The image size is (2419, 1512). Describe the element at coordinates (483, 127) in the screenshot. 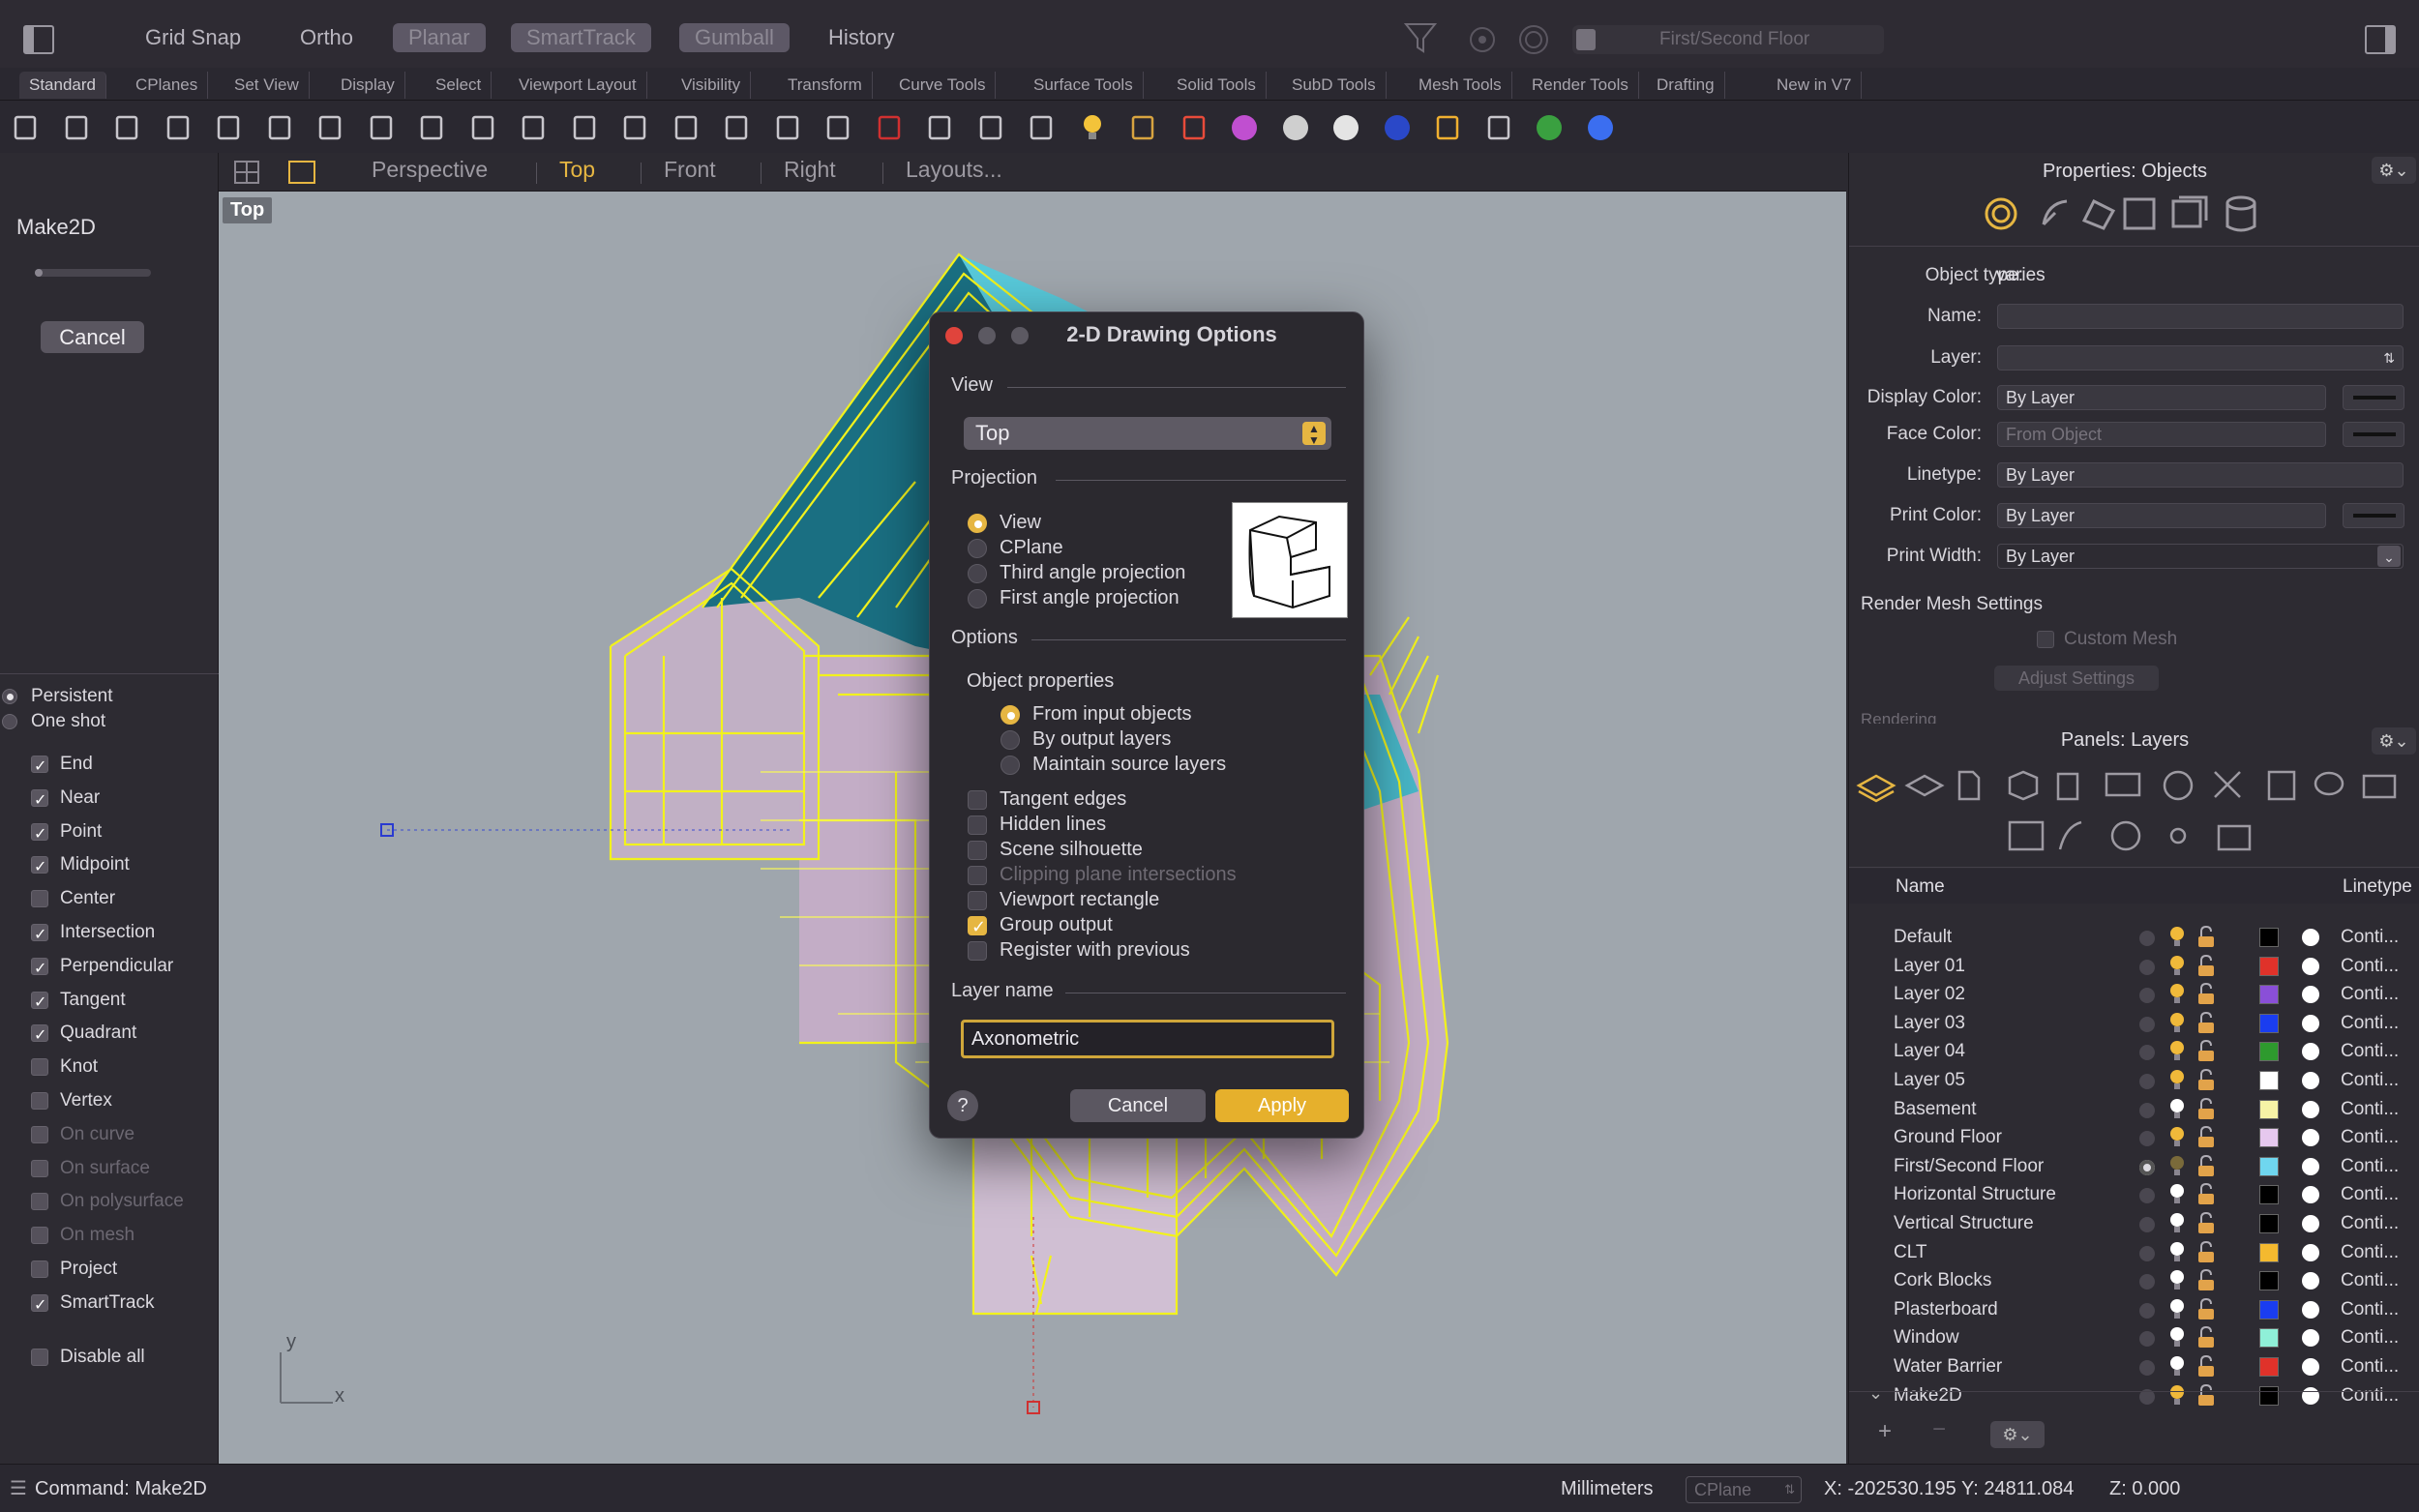

I see `pan-hand-icon` at that location.